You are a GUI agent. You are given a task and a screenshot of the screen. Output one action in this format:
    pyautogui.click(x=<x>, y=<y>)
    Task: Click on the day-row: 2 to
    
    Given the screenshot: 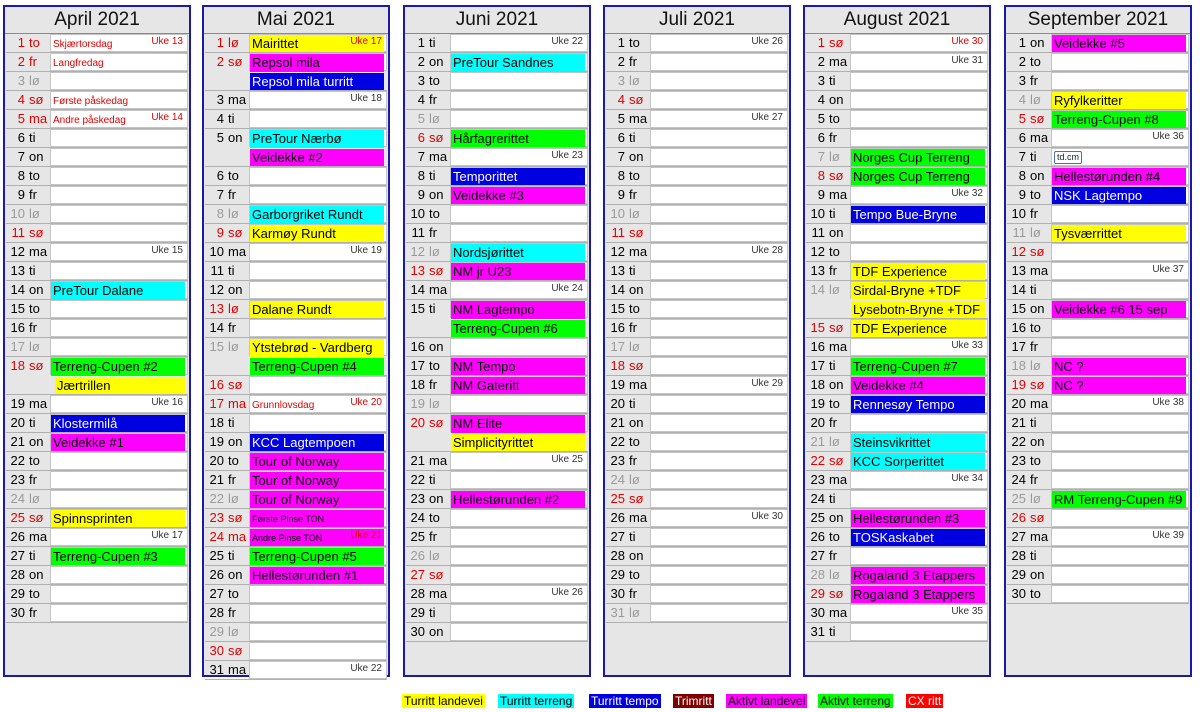 What is the action you would take?
    pyautogui.click(x=1098, y=62)
    